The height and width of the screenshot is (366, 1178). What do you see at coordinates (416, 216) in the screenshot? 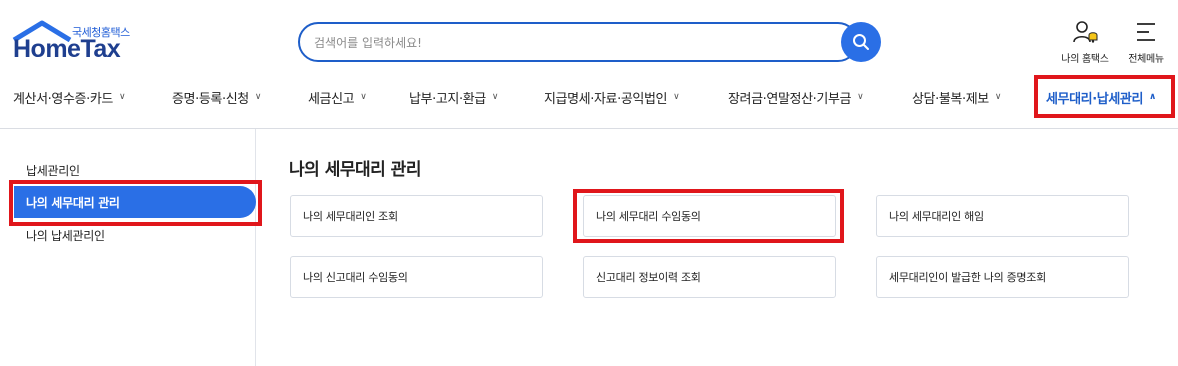
I see `card-agent-inquiry: 나의 세무대리인 조회` at bounding box center [416, 216].